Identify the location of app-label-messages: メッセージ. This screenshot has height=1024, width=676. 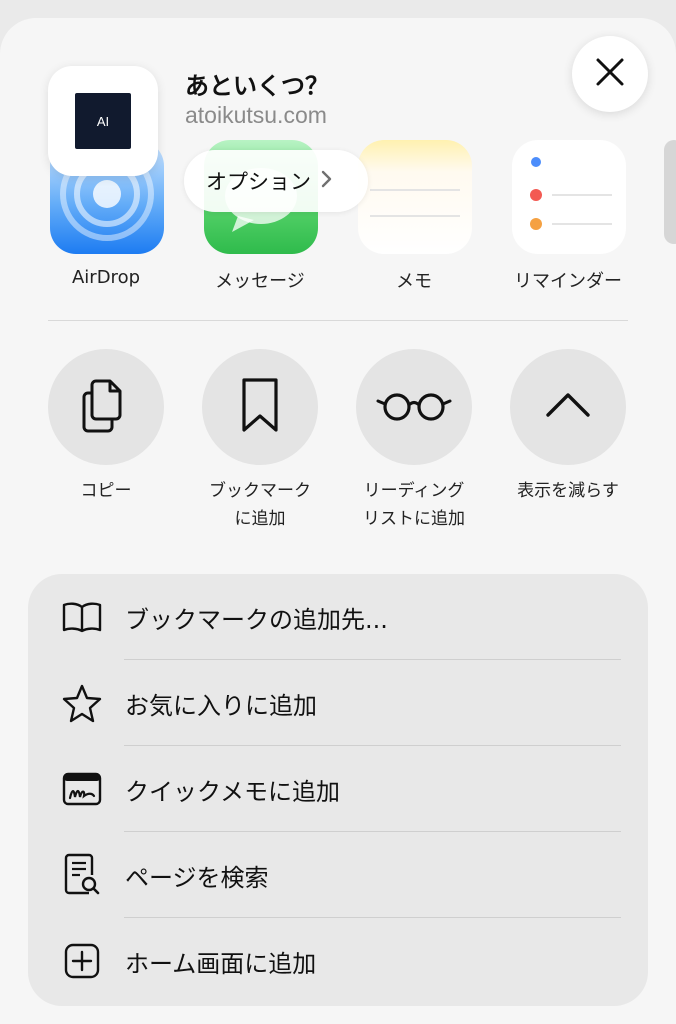
(260, 281).